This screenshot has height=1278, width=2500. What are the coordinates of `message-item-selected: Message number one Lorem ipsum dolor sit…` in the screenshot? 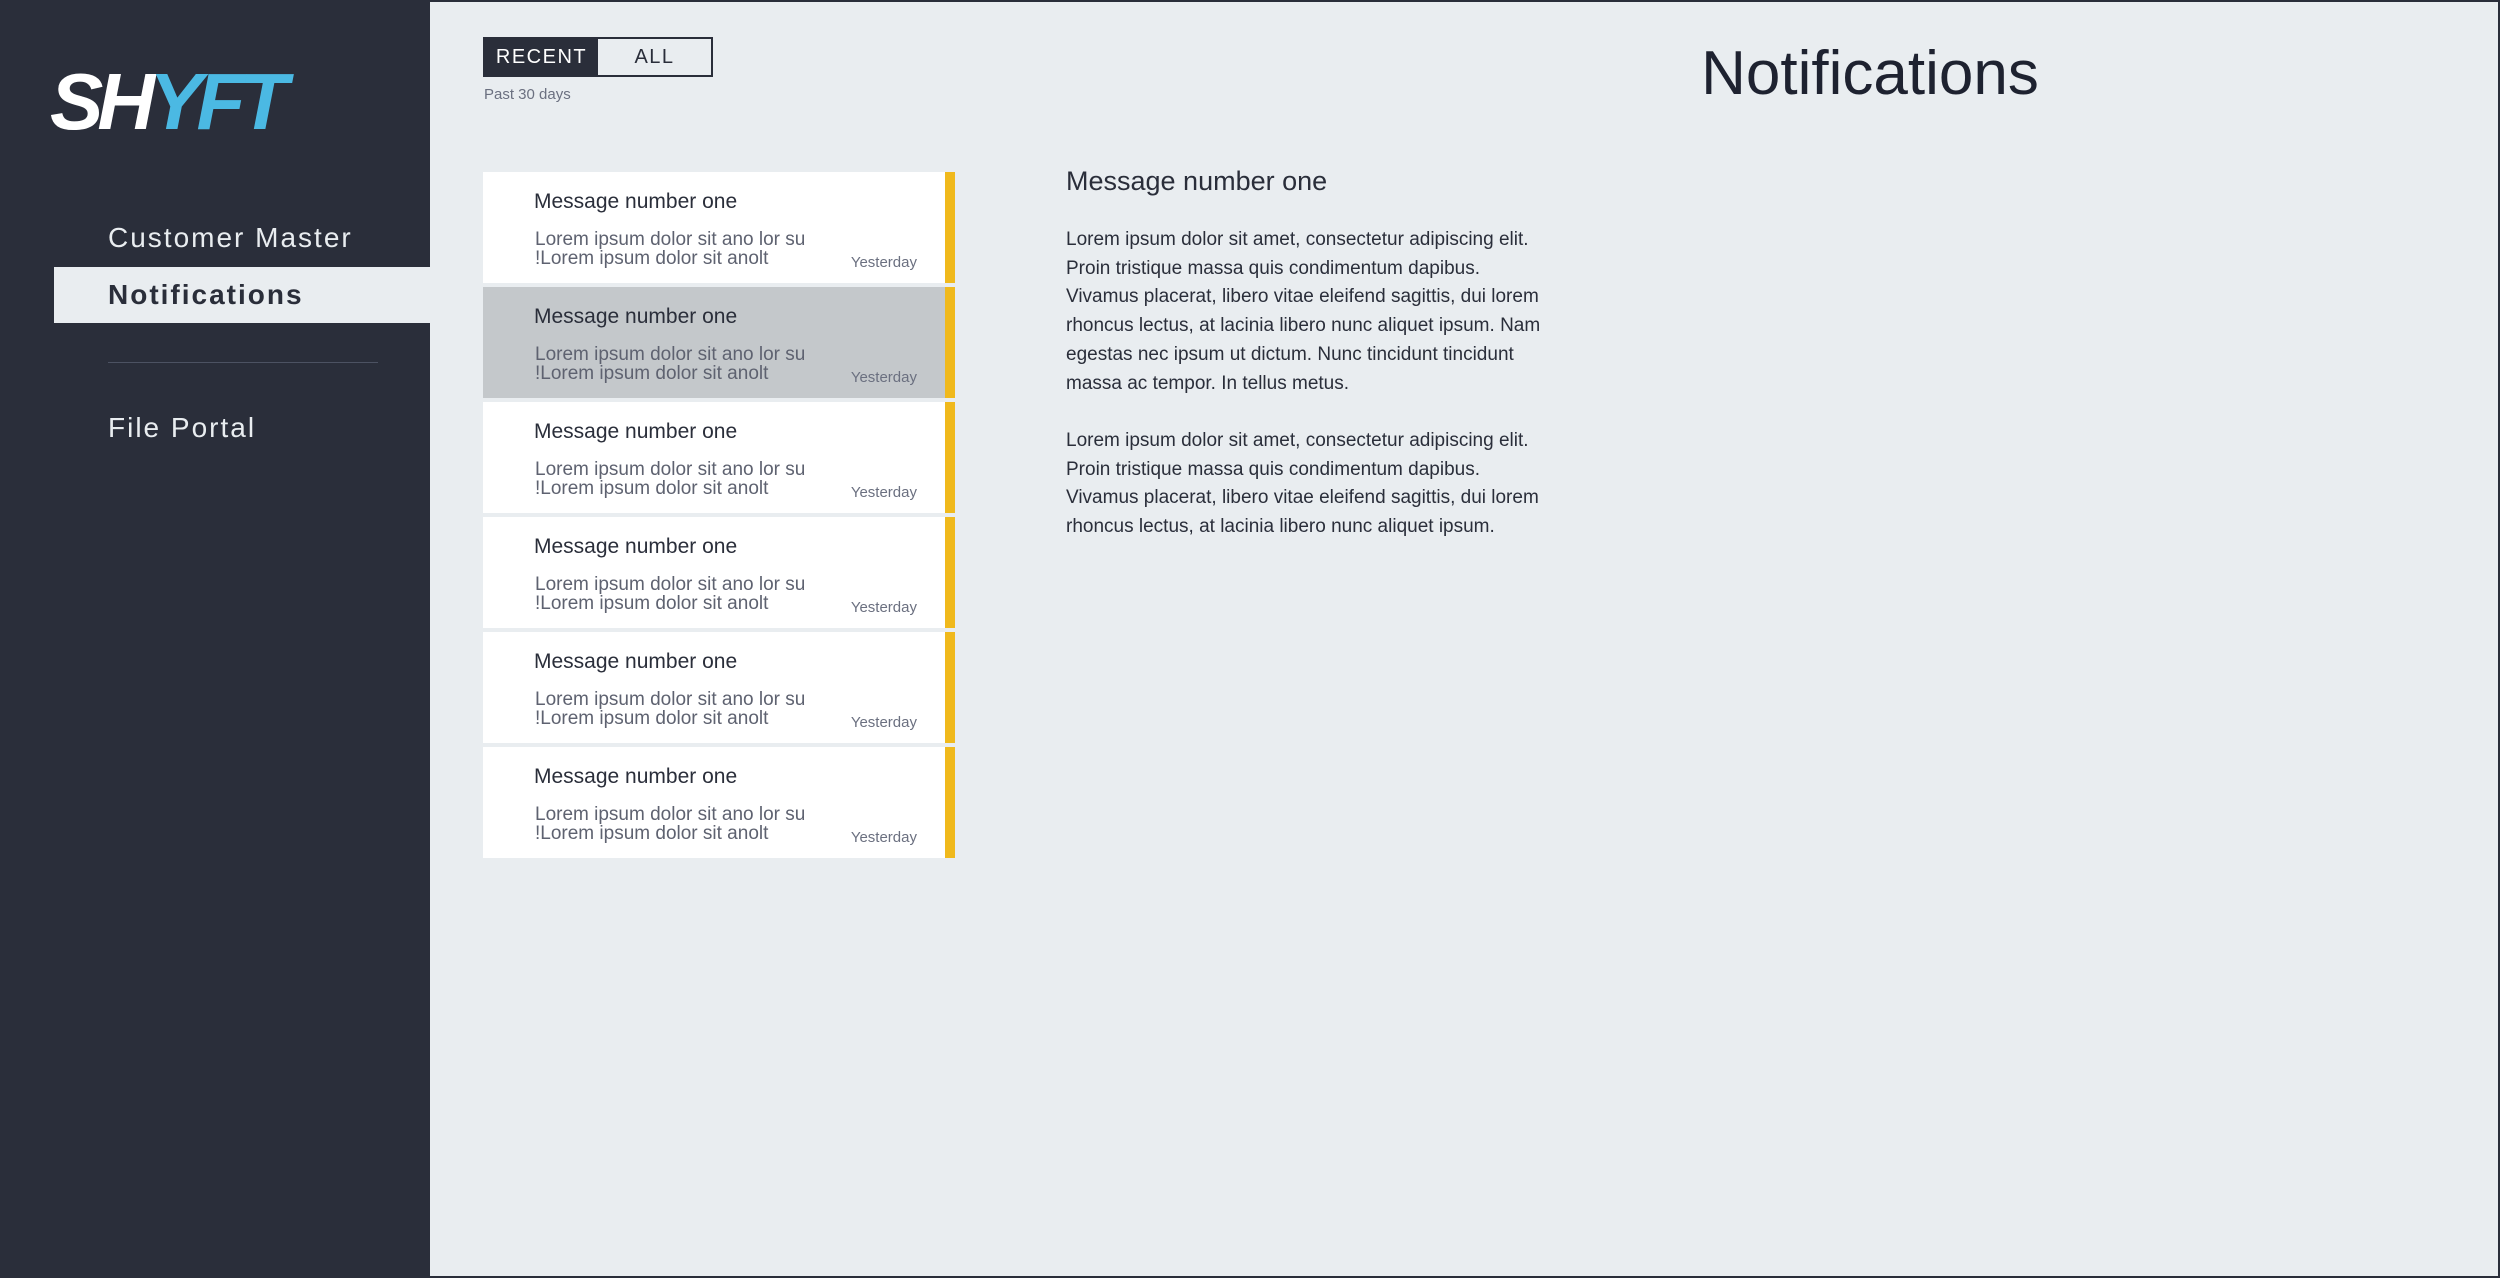 It's located at (719, 342).